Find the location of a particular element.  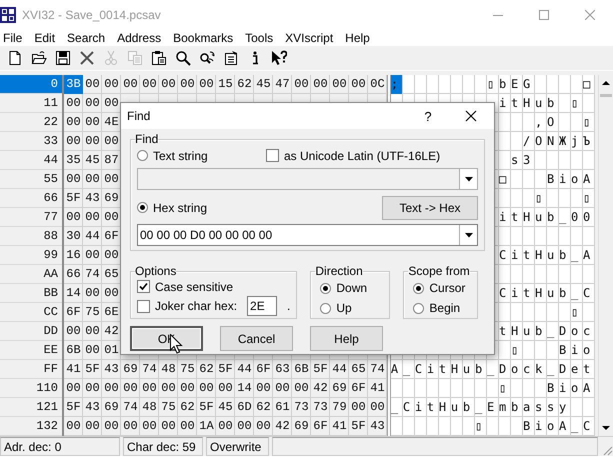

save-icon is located at coordinates (63, 58).